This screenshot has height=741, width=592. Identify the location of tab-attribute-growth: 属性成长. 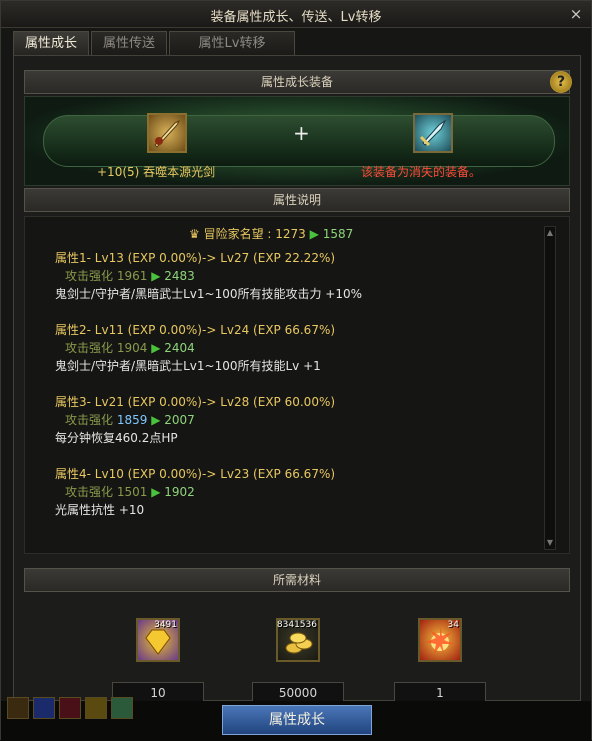
(51, 43).